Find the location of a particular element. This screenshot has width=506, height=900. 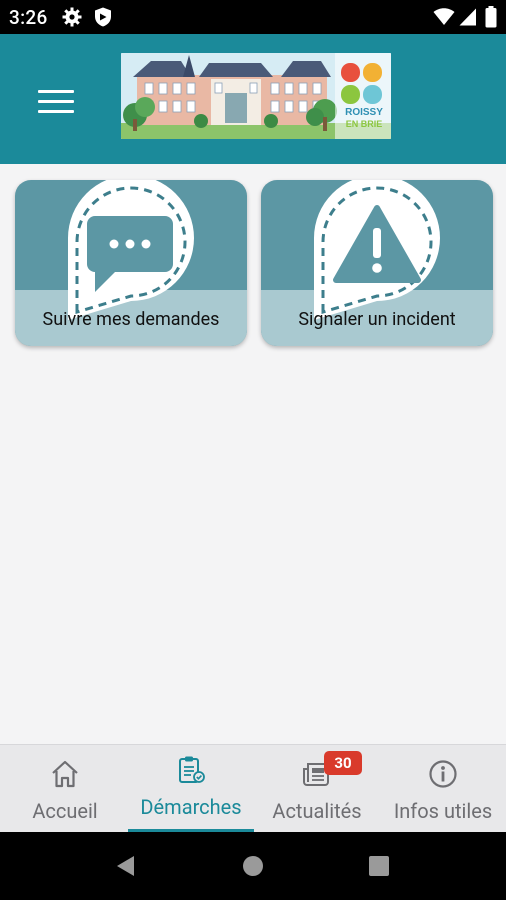

signal-icon is located at coordinates (468, 19).